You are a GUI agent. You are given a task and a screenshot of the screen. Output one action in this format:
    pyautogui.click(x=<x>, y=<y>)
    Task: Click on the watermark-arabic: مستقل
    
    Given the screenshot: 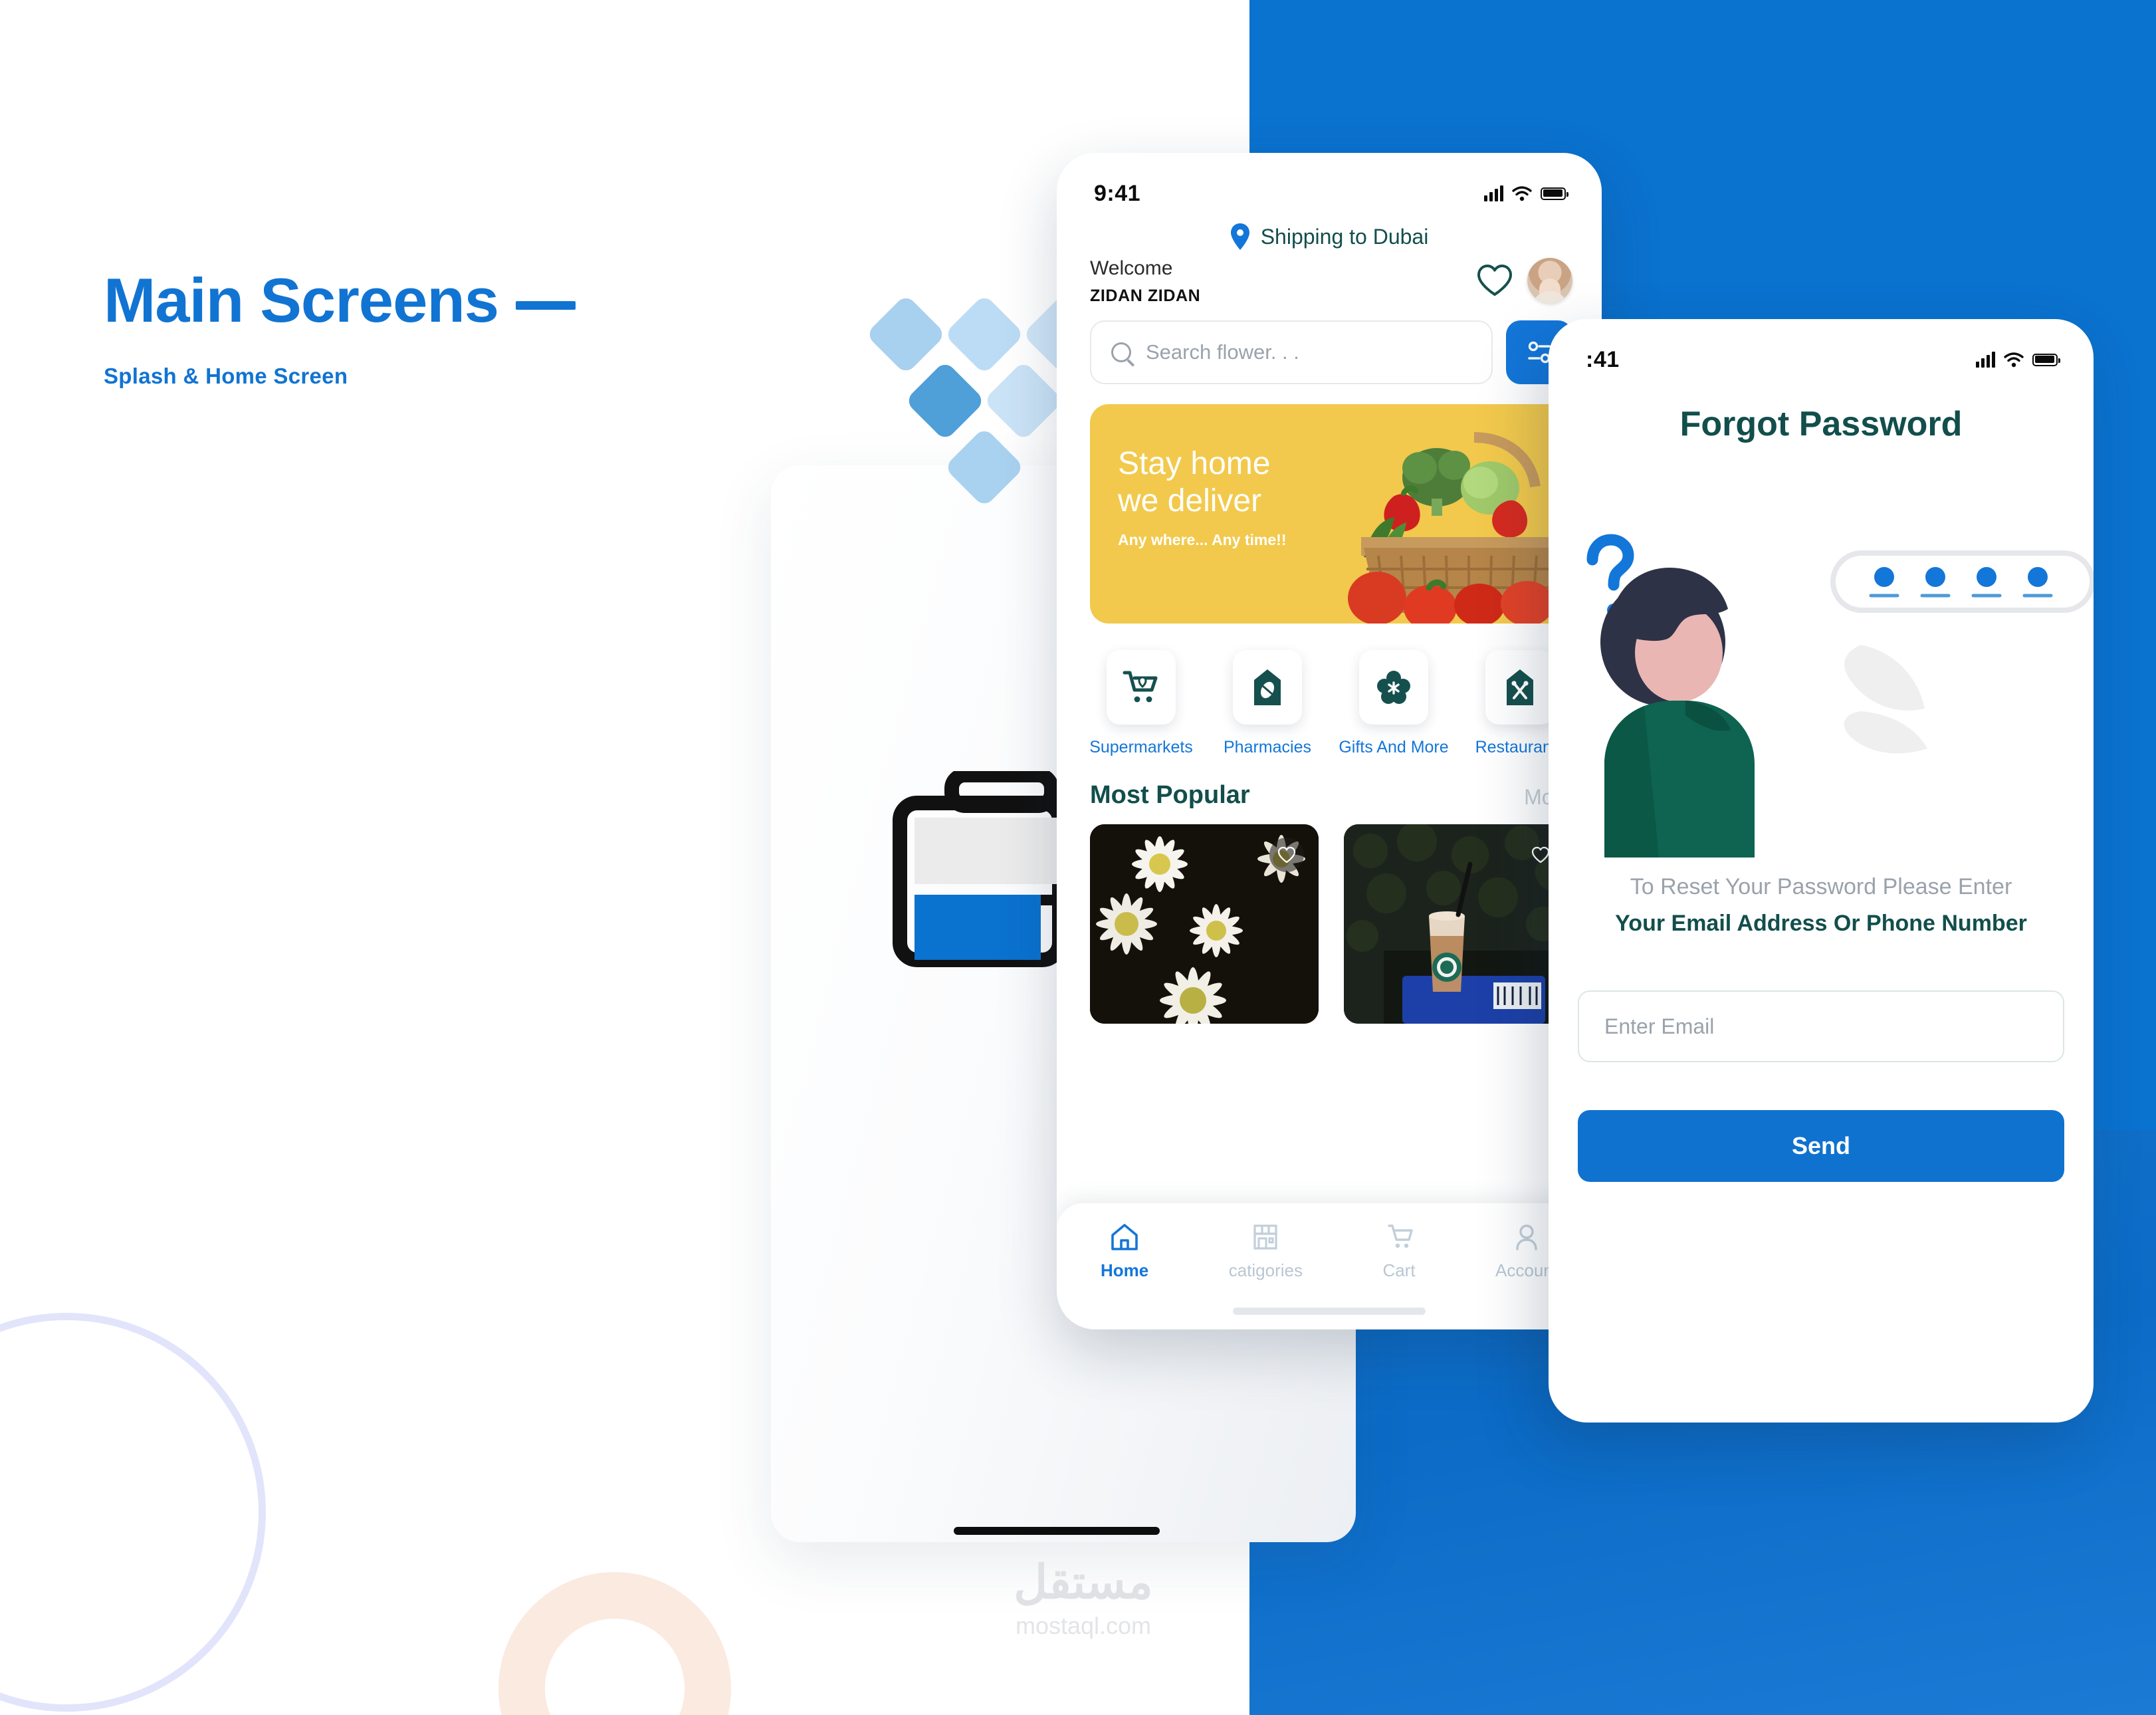 What is the action you would take?
    pyautogui.click(x=1083, y=1582)
    